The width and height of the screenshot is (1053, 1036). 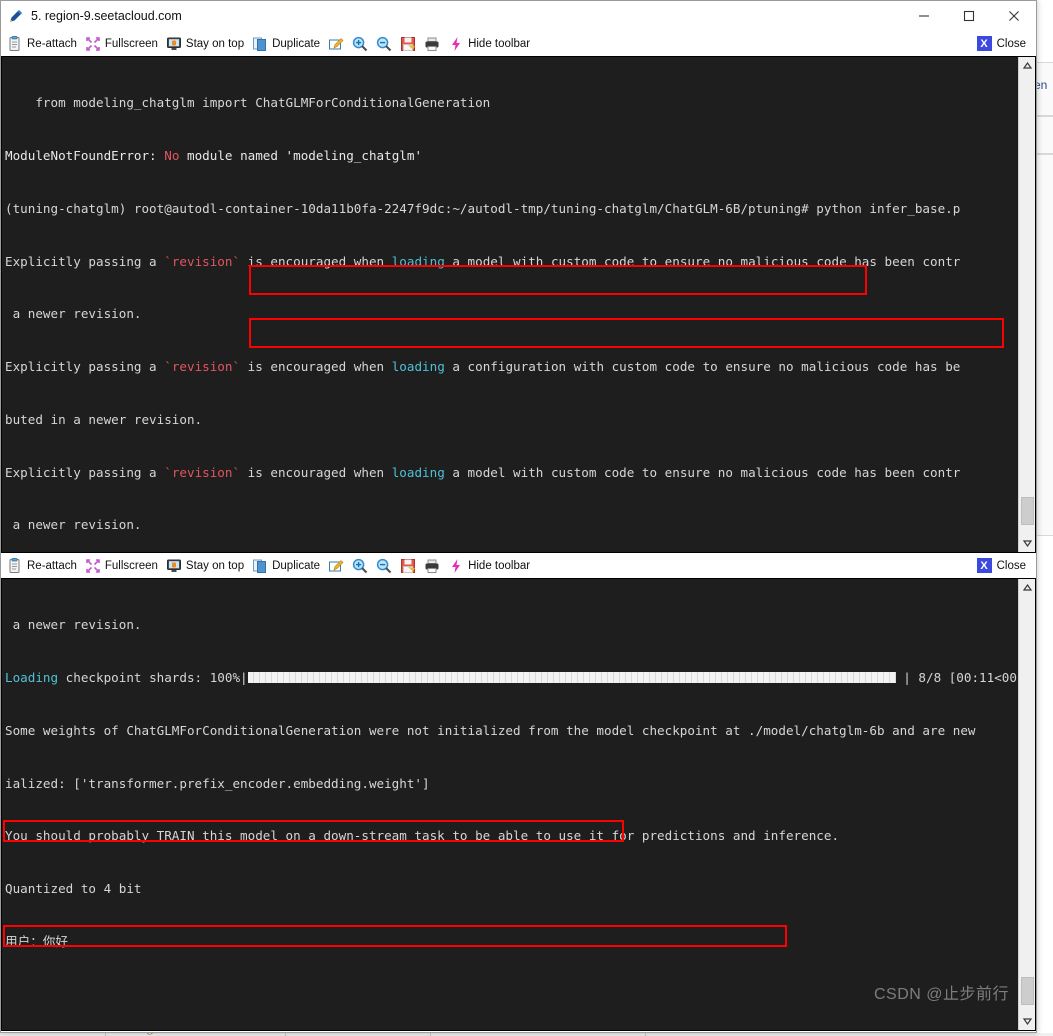 I want to click on re-attach-button: Re-attach, so click(x=42, y=43).